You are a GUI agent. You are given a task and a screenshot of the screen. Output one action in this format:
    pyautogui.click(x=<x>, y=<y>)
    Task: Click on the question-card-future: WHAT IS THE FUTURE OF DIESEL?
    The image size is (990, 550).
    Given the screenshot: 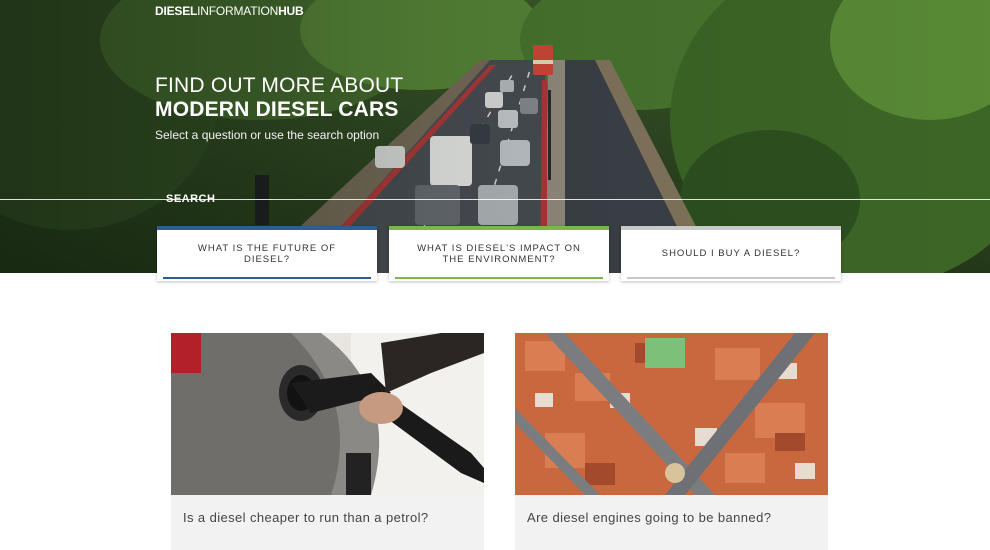 What is the action you would take?
    pyautogui.click(x=267, y=253)
    